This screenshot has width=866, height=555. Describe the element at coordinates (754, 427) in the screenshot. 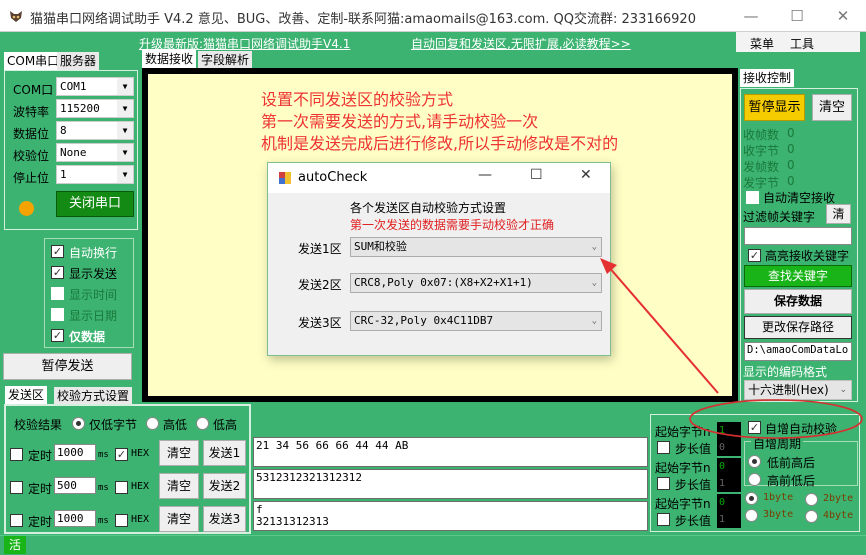

I see `auto-inc-check-checkbox: ✓` at that location.